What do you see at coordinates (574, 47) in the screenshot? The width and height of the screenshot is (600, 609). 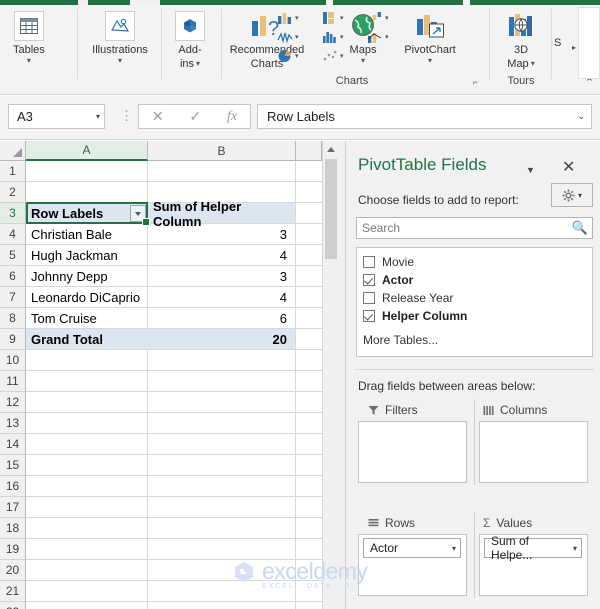 I see `chevron-right-icon: ▸` at bounding box center [574, 47].